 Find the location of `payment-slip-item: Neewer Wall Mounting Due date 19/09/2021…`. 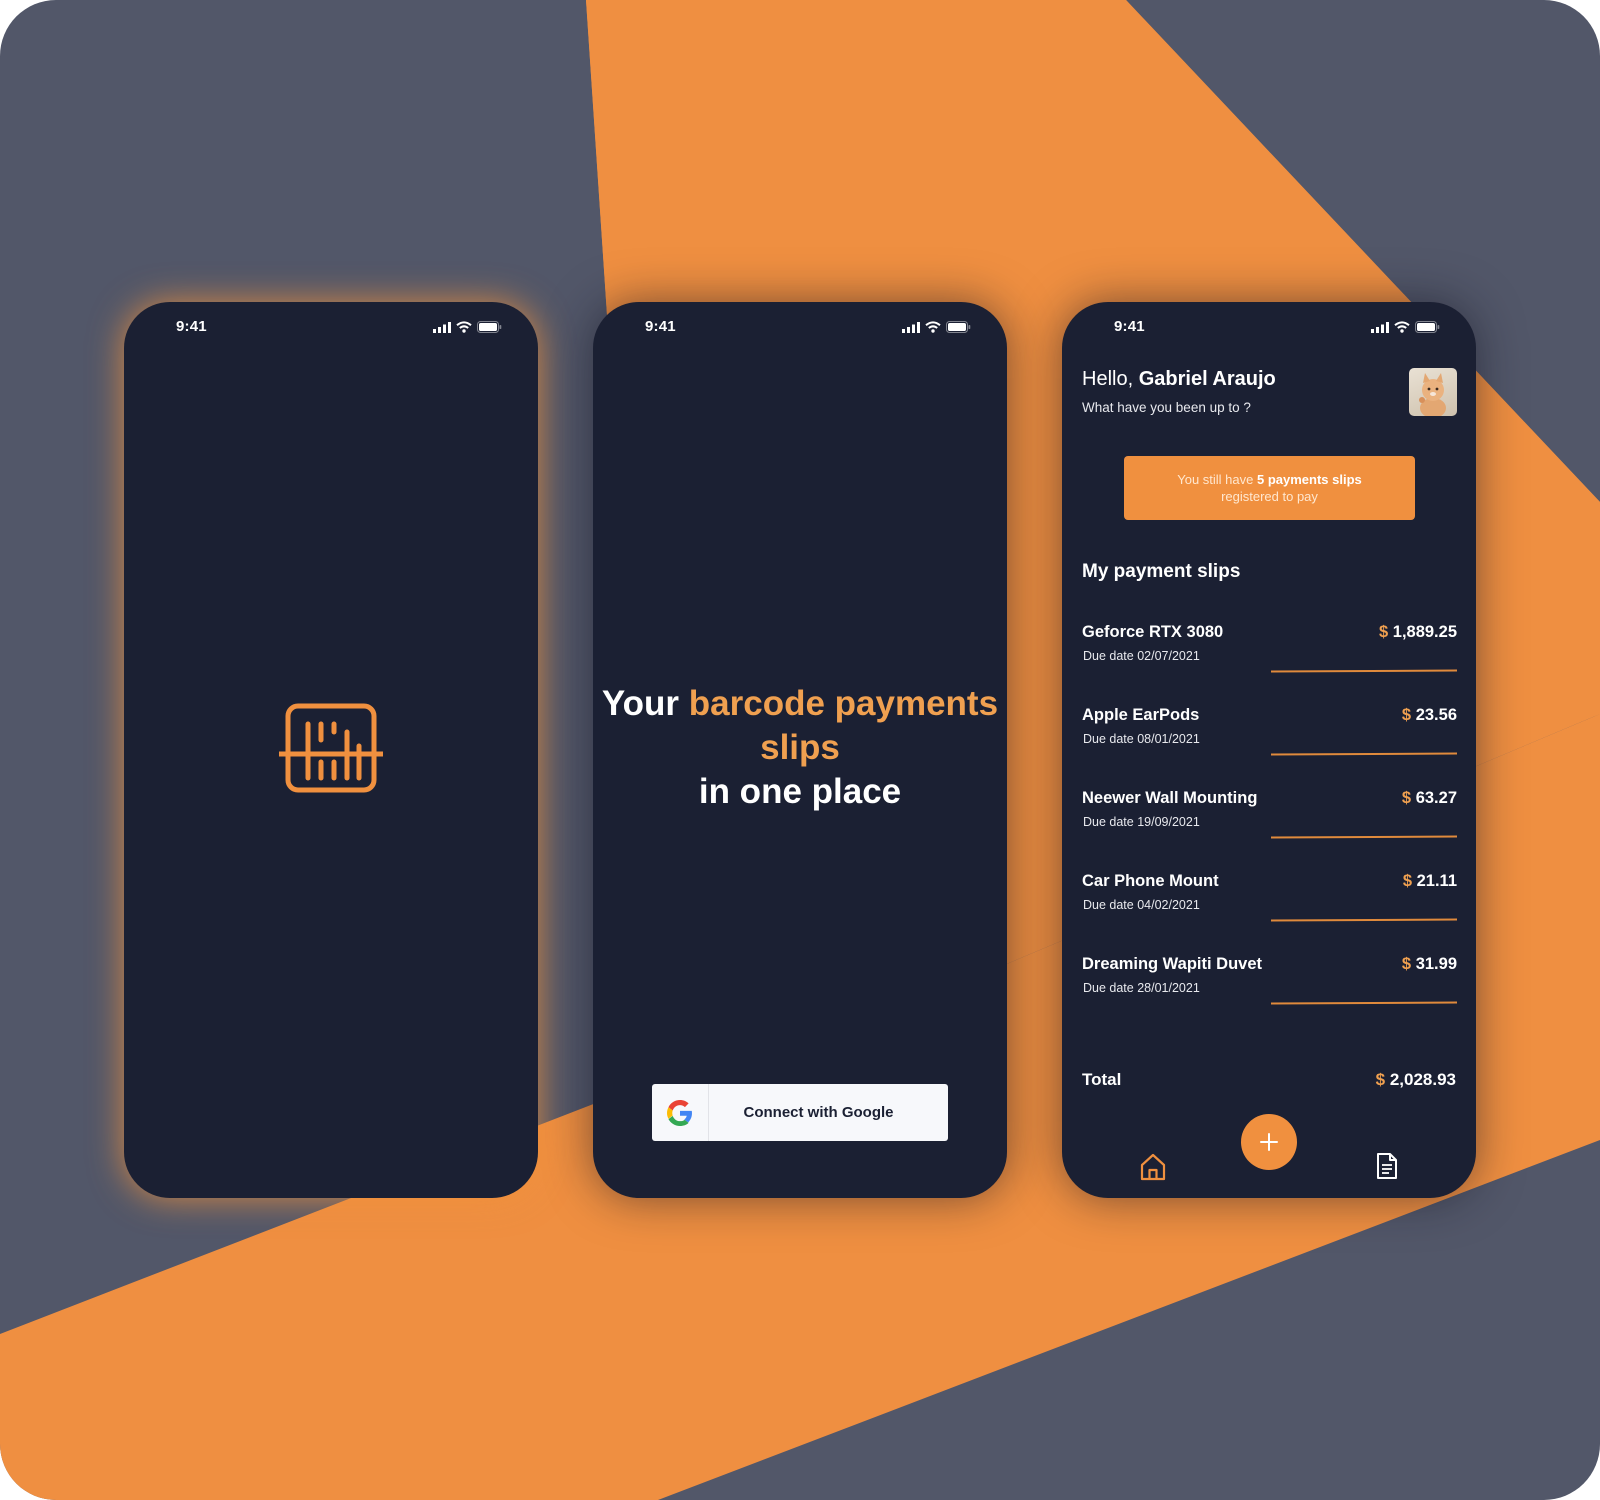

payment-slip-item: Neewer Wall Mounting Due date 19/09/2021… is located at coordinates (1270, 824).